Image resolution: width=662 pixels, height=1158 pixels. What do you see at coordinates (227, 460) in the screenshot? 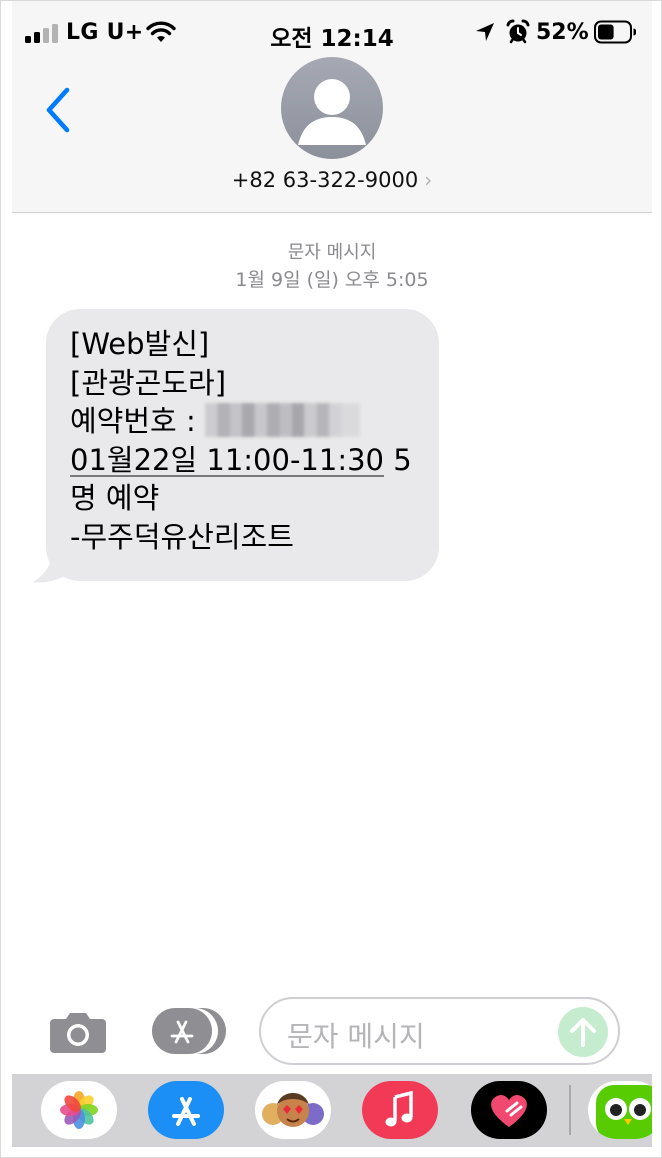
I see `date-time-link: 01월22일 11:00-11:30` at bounding box center [227, 460].